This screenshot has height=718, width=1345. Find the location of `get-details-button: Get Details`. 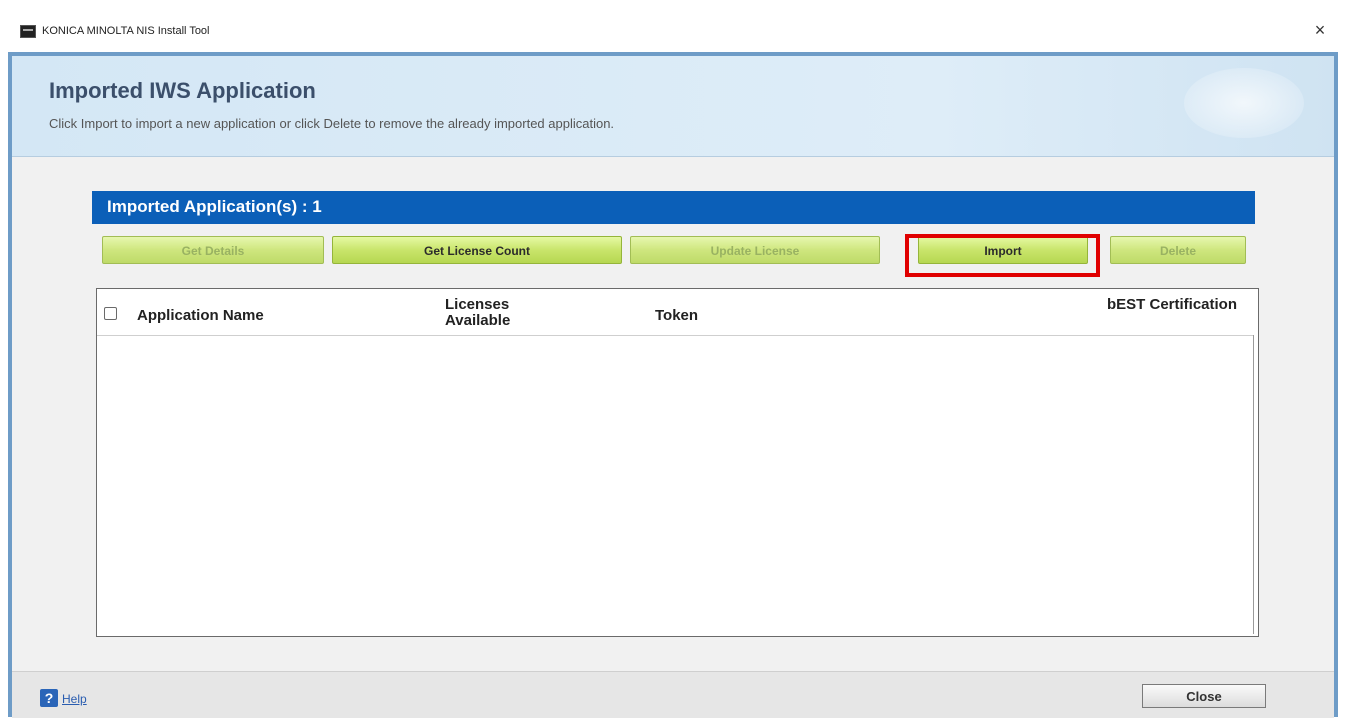

get-details-button: Get Details is located at coordinates (213, 250).